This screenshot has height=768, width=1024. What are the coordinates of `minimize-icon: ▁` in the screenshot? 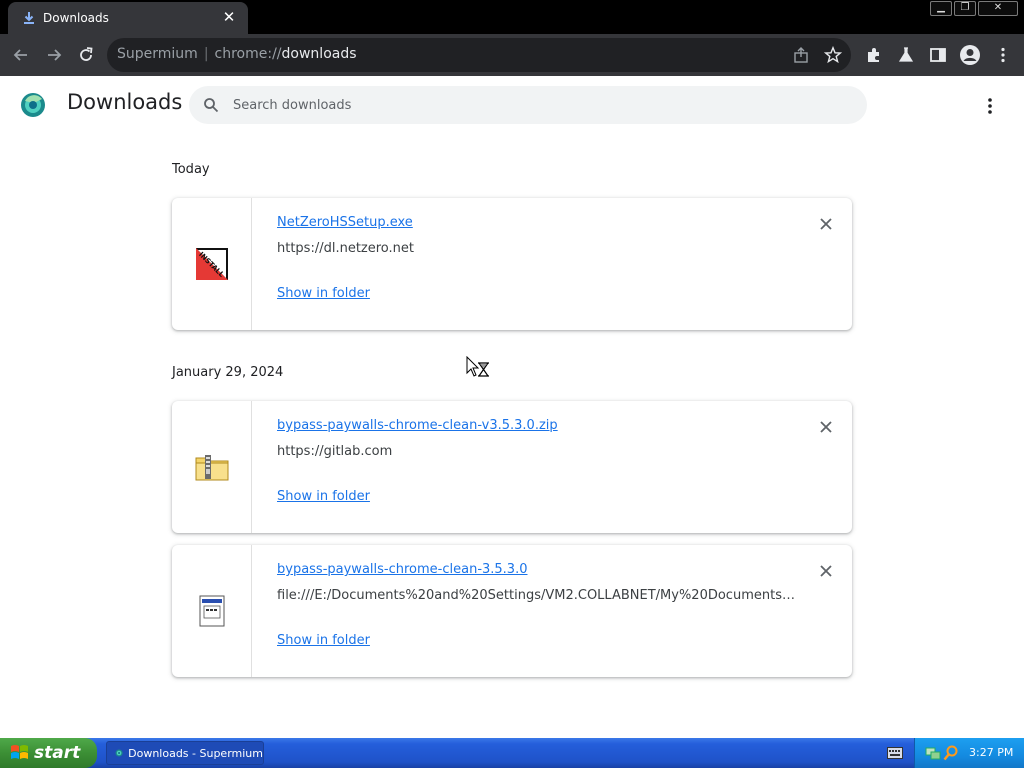 It's located at (941, 8).